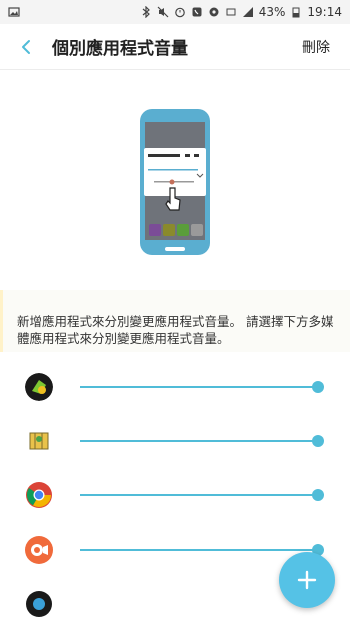 This screenshot has width=350, height=624. What do you see at coordinates (120, 49) in the screenshot?
I see `page-title: 個別應用程式音量` at bounding box center [120, 49].